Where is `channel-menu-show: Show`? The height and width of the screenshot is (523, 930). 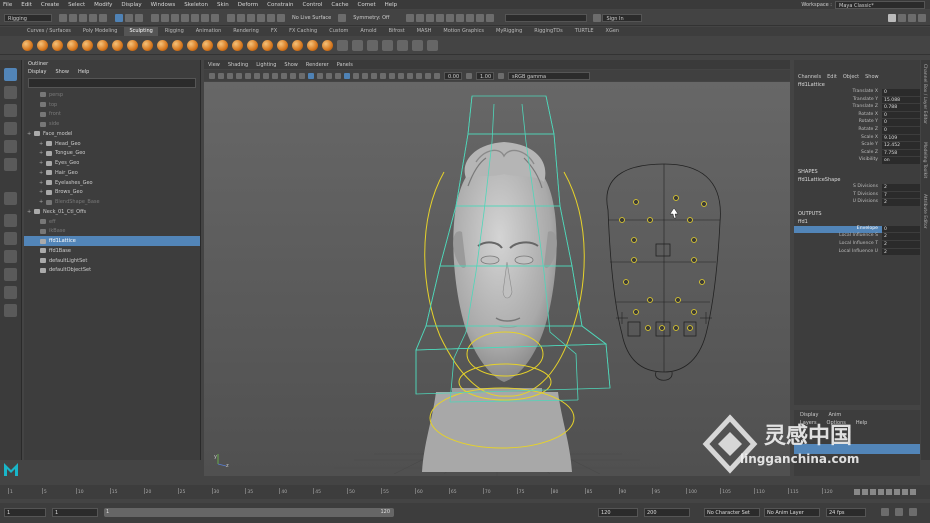
channel-menu-show: Show is located at coordinates (872, 77).